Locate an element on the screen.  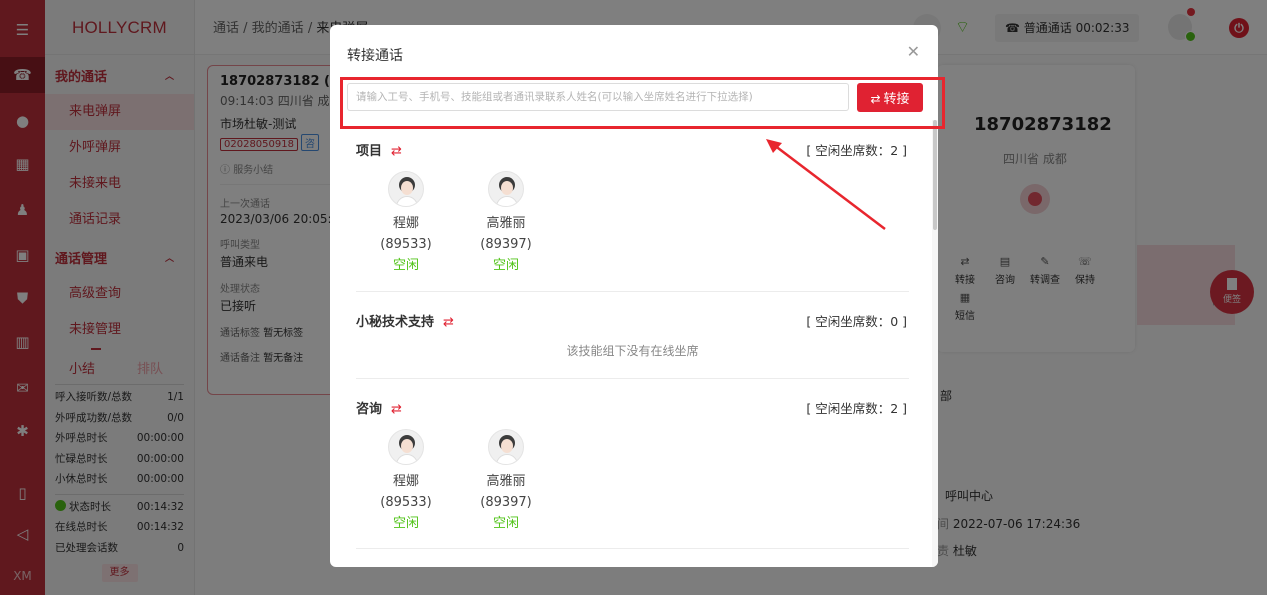
group-name: 小秘技术支持 ⇄ is located at coordinates (405, 322).